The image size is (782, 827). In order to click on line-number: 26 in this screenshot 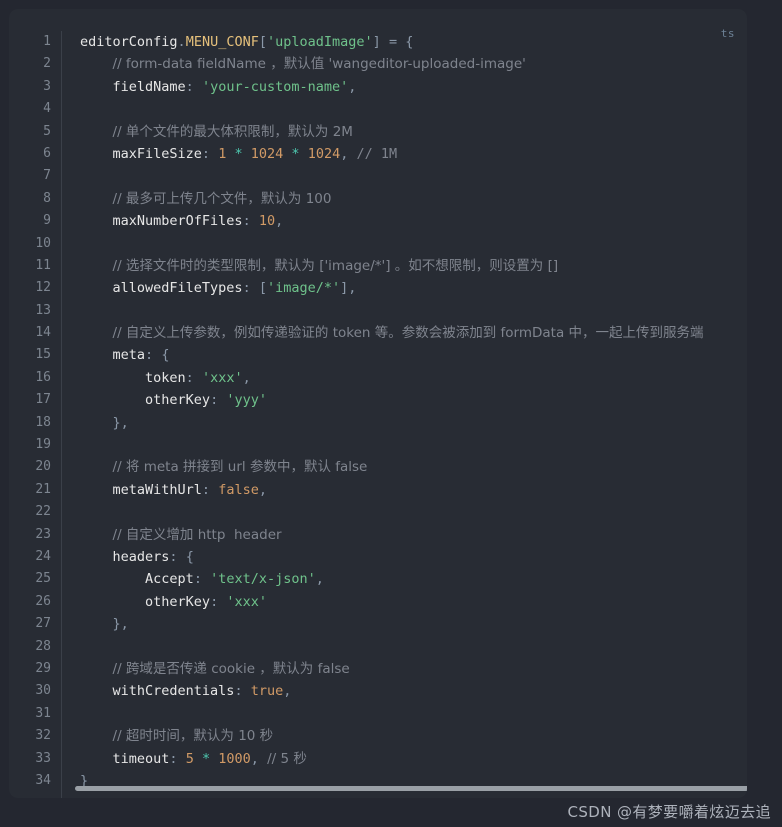, I will do `click(43, 601)`.